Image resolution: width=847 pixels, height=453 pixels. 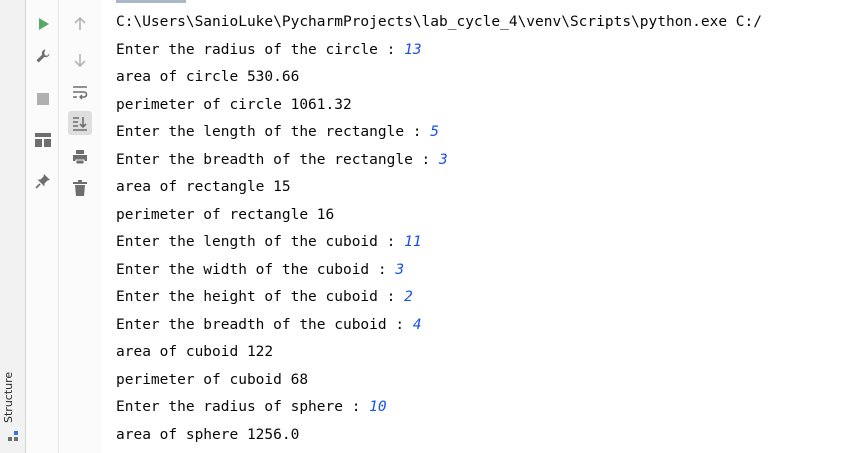 What do you see at coordinates (278, 160) in the screenshot?
I see `console-line-text: Enter the breadth of the rectangle :` at bounding box center [278, 160].